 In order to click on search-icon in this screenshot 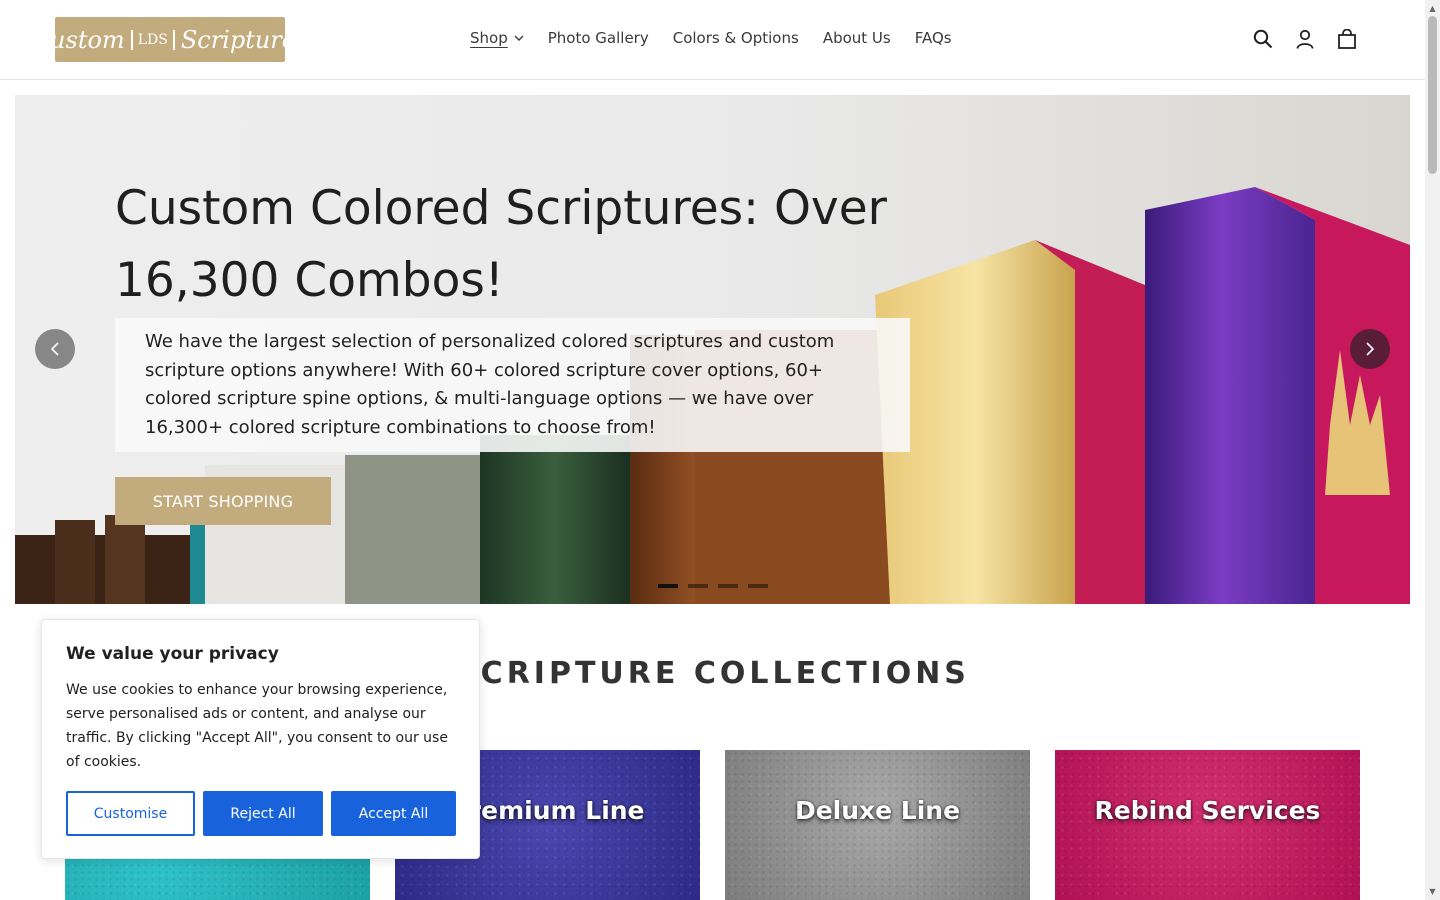, I will do `click(1263, 39)`.